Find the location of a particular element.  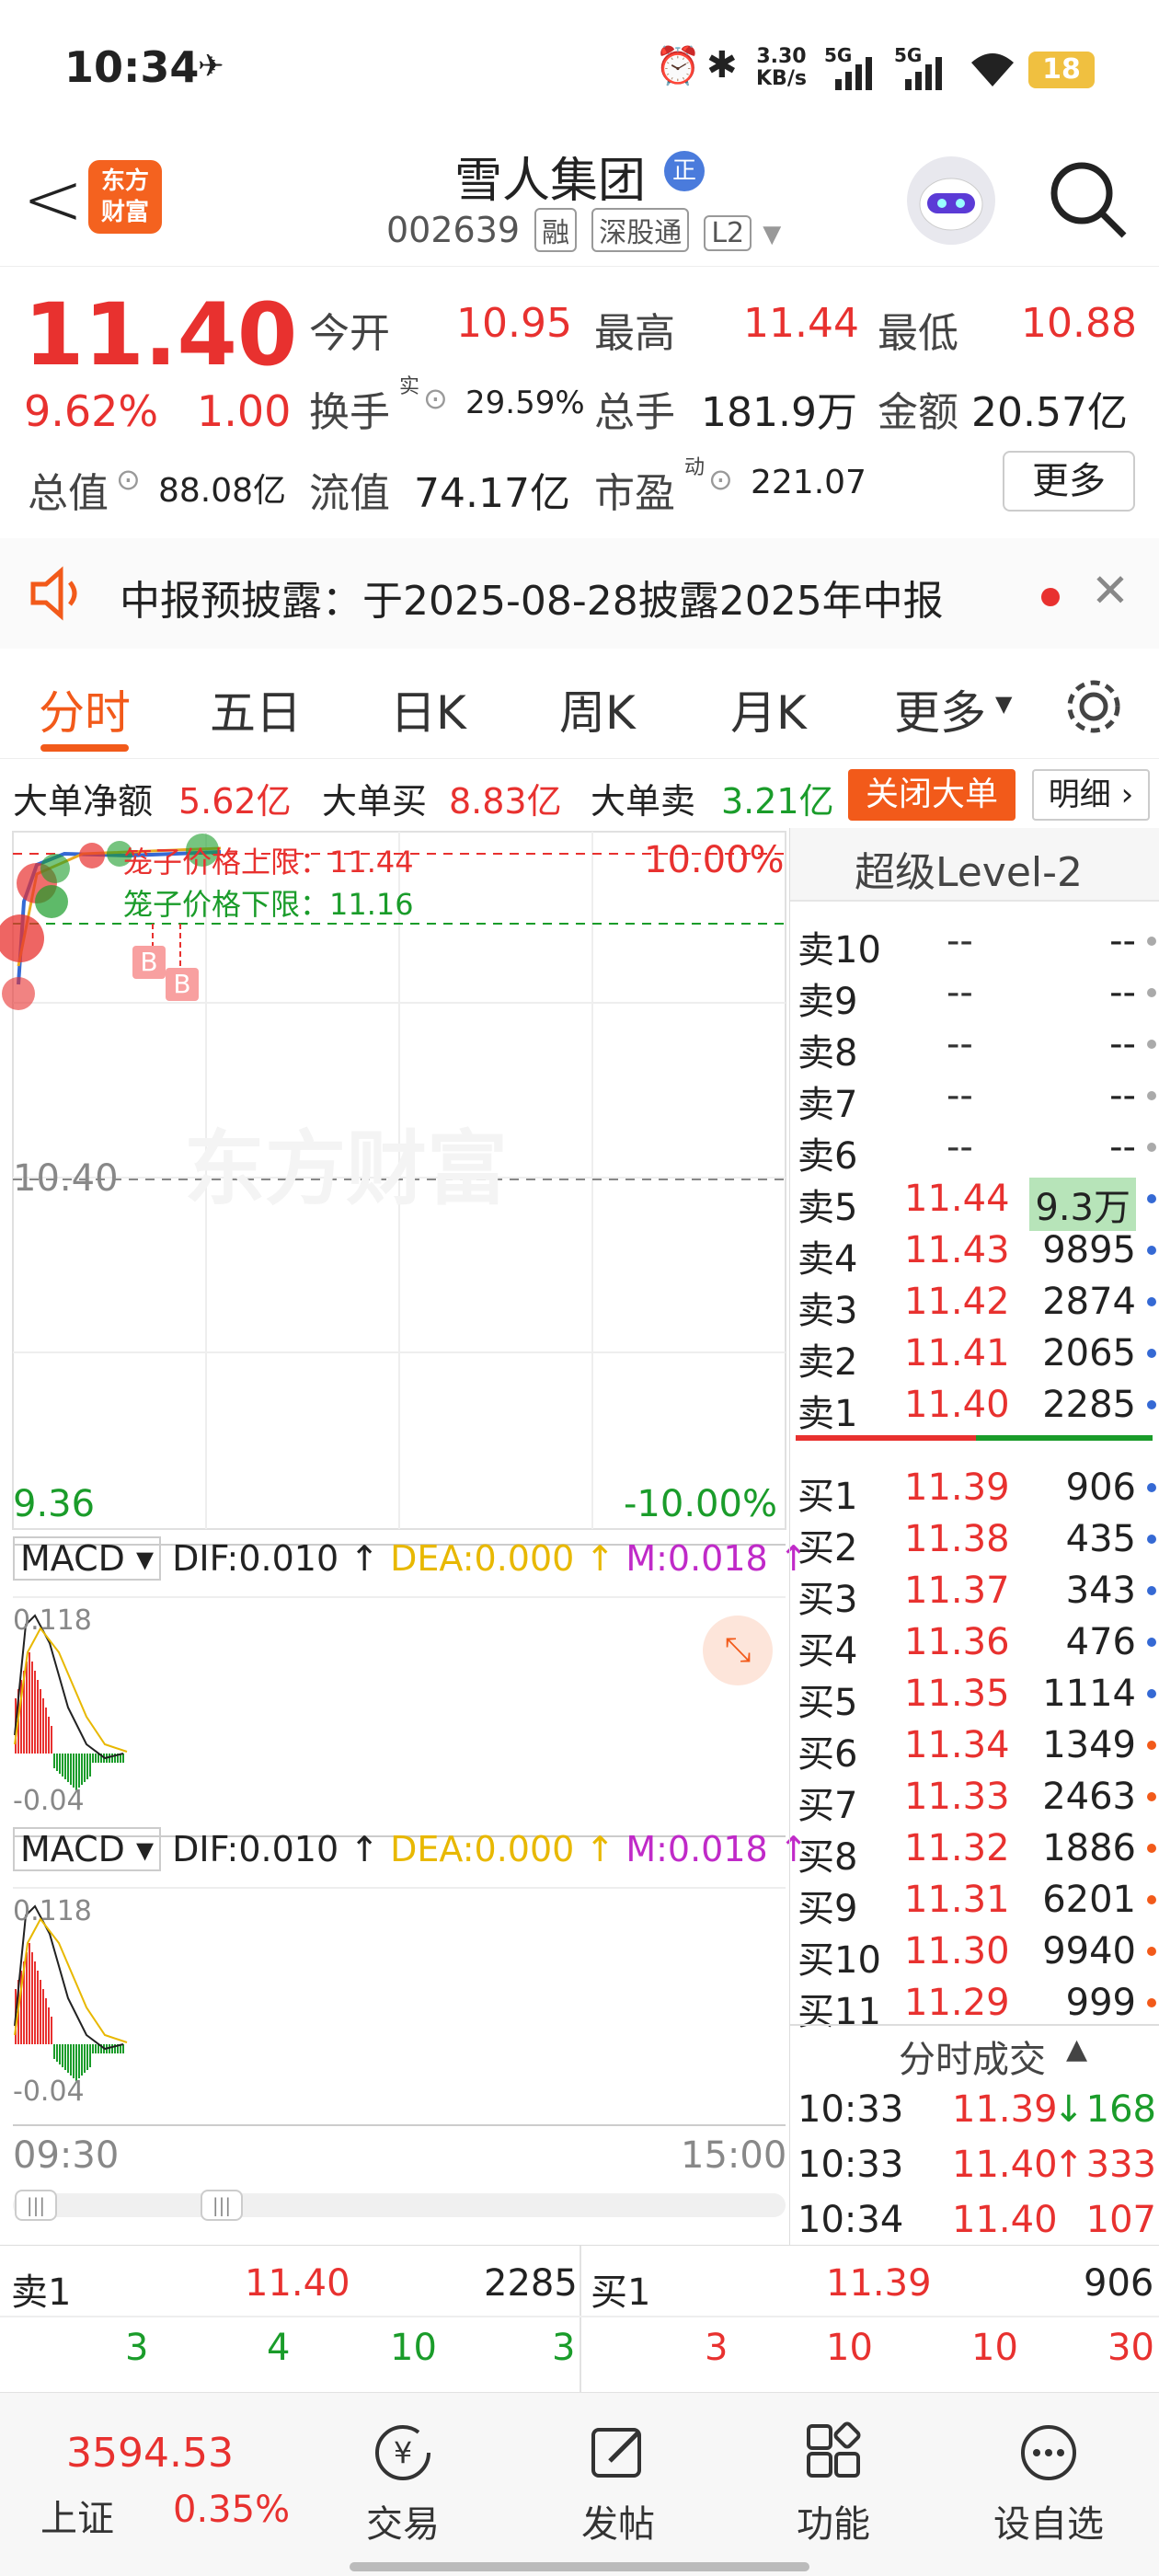

turnover-value: 29.59% is located at coordinates (525, 403).